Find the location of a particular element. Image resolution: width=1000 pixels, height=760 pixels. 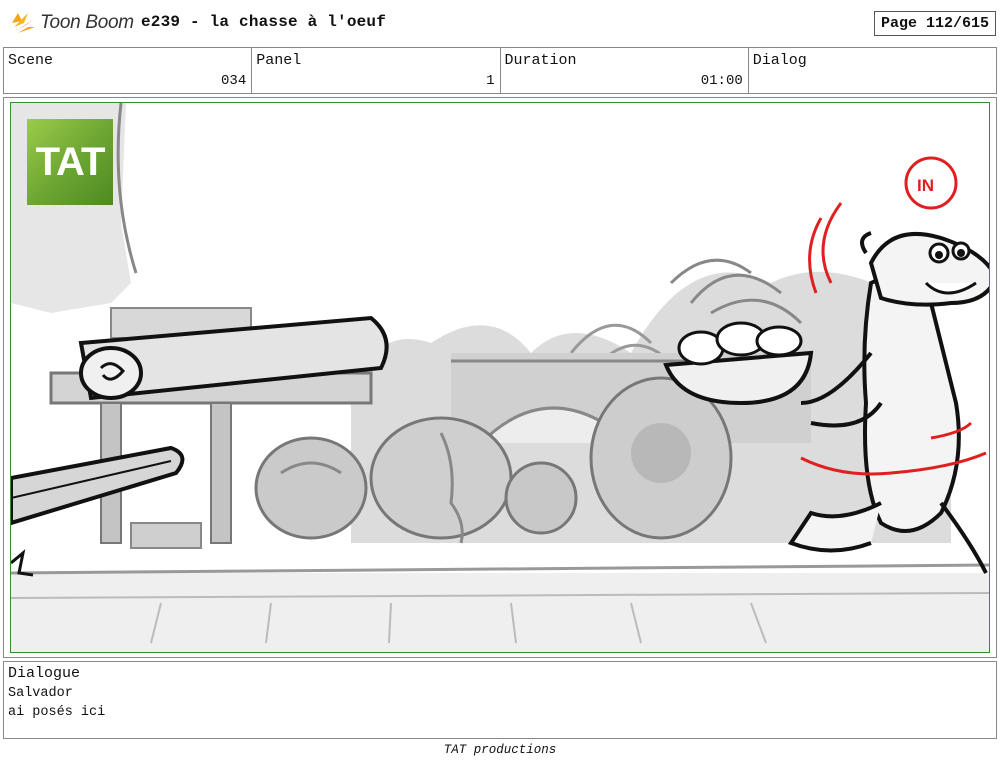

footer-credit: TAT productions is located at coordinates (500, 750).